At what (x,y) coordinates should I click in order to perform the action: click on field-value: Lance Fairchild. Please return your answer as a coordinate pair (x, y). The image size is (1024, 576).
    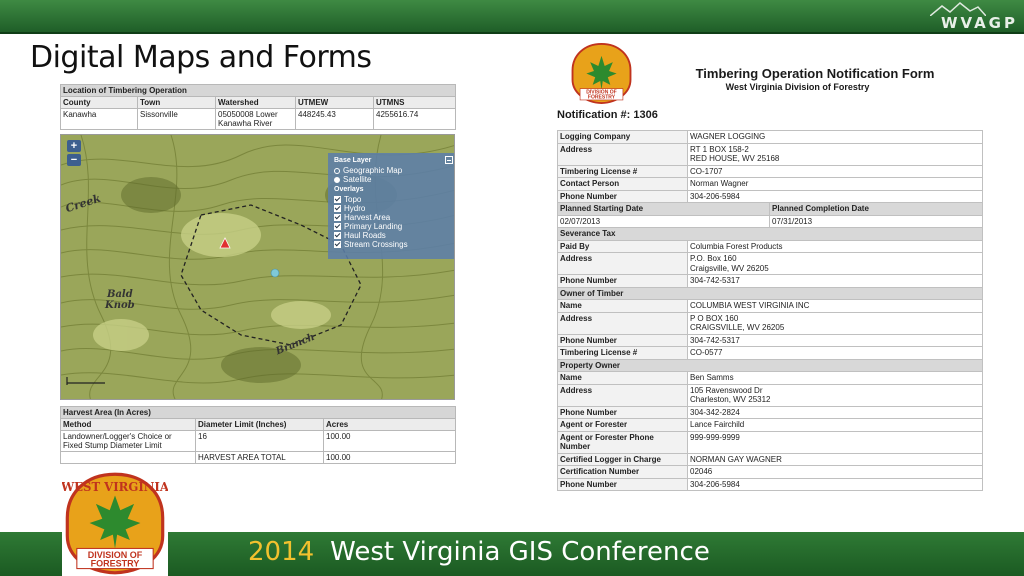
    Looking at the image, I should click on (835, 425).